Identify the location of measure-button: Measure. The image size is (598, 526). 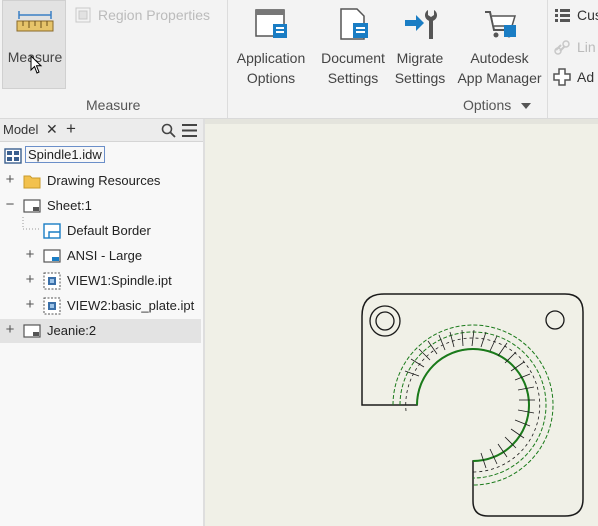
(34, 44).